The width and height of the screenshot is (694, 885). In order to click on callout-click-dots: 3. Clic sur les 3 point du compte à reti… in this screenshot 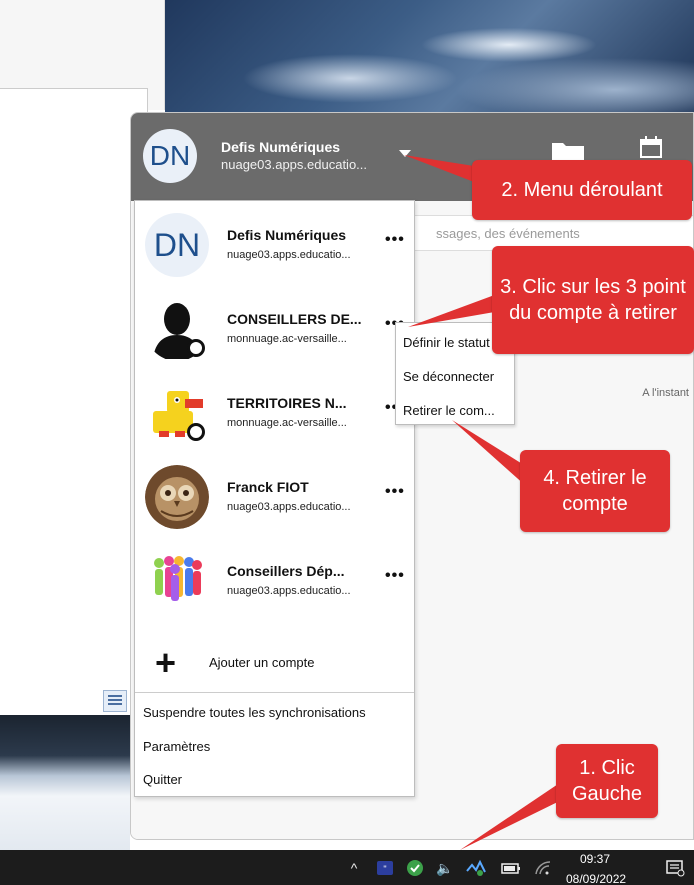, I will do `click(593, 300)`.